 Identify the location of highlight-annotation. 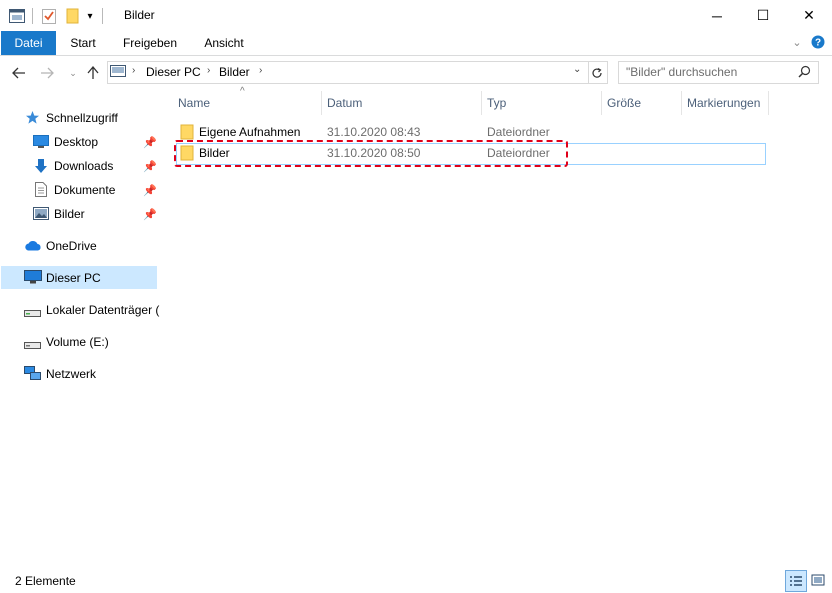
(371, 153).